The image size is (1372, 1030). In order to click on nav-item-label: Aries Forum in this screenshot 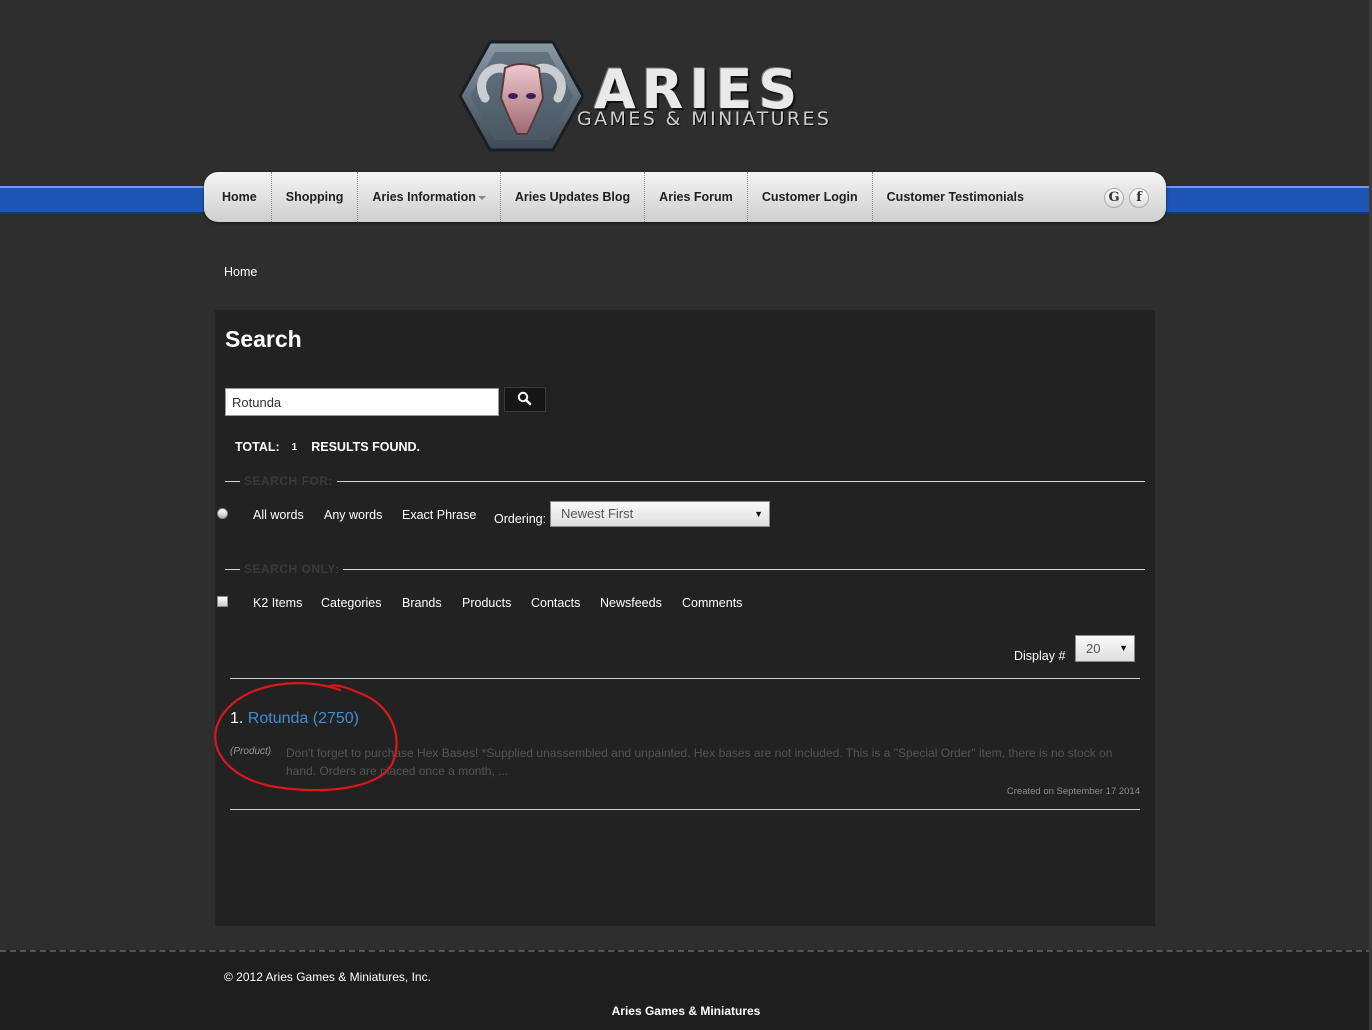, I will do `click(696, 197)`.